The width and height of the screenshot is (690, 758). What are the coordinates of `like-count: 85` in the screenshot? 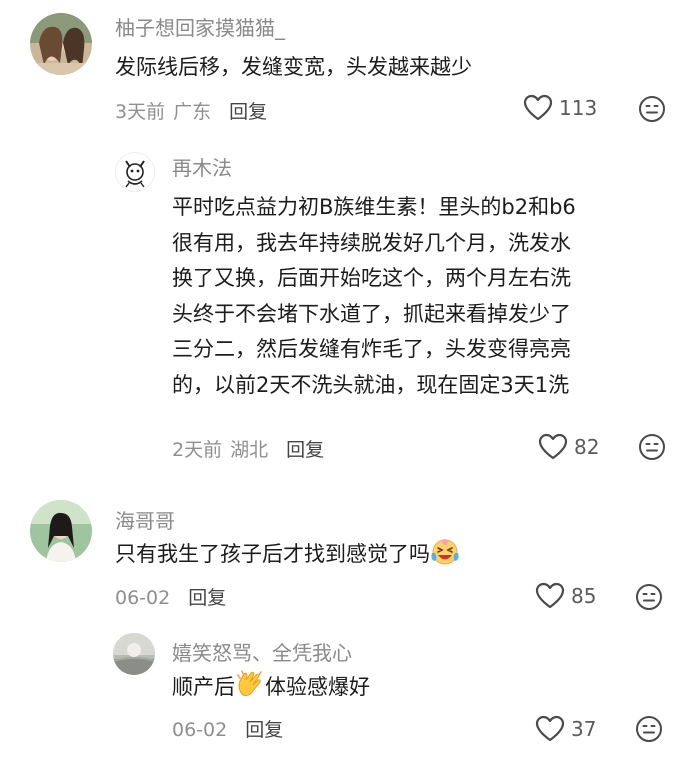 It's located at (584, 596).